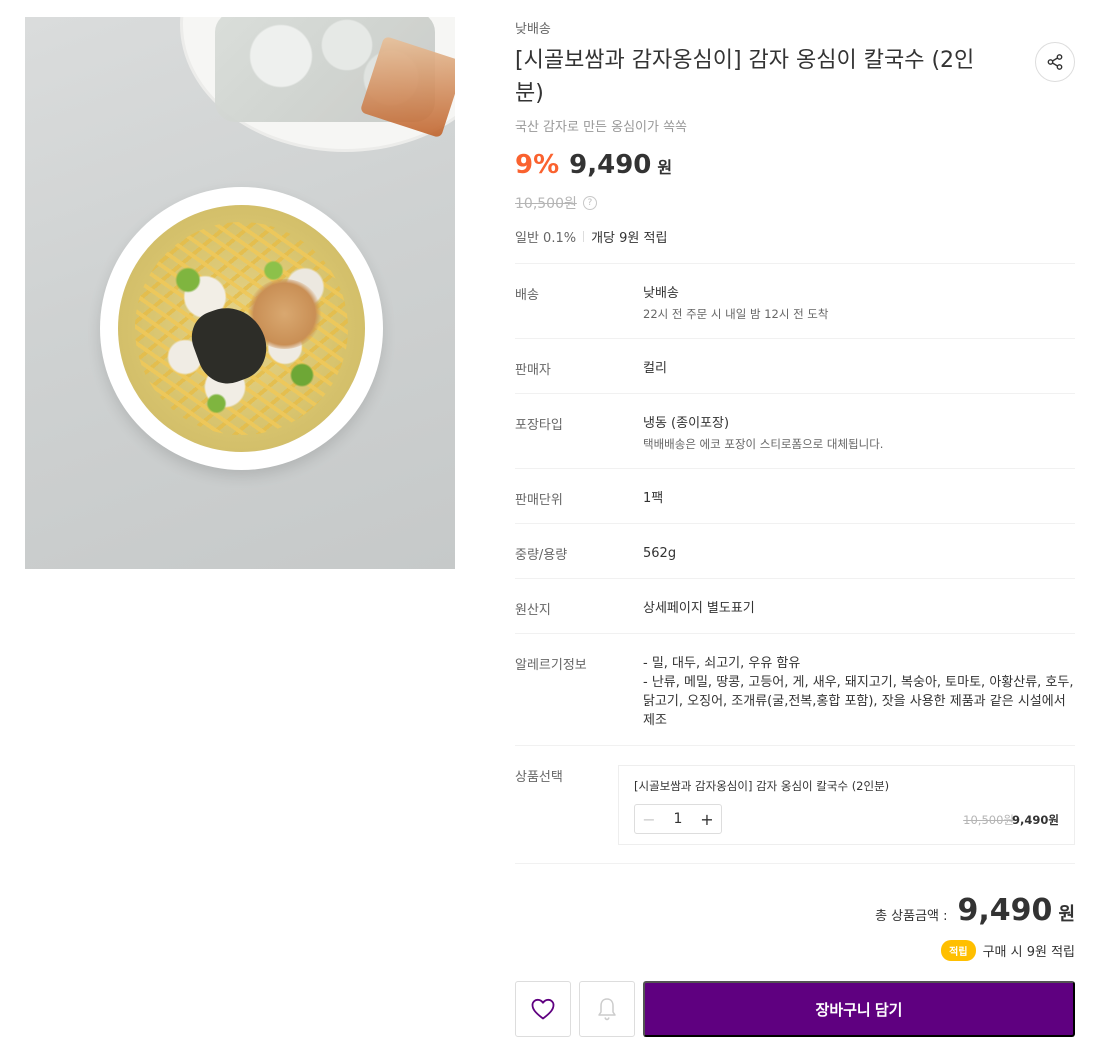  I want to click on action-bar: 장바구니 담기, so click(795, 1009).